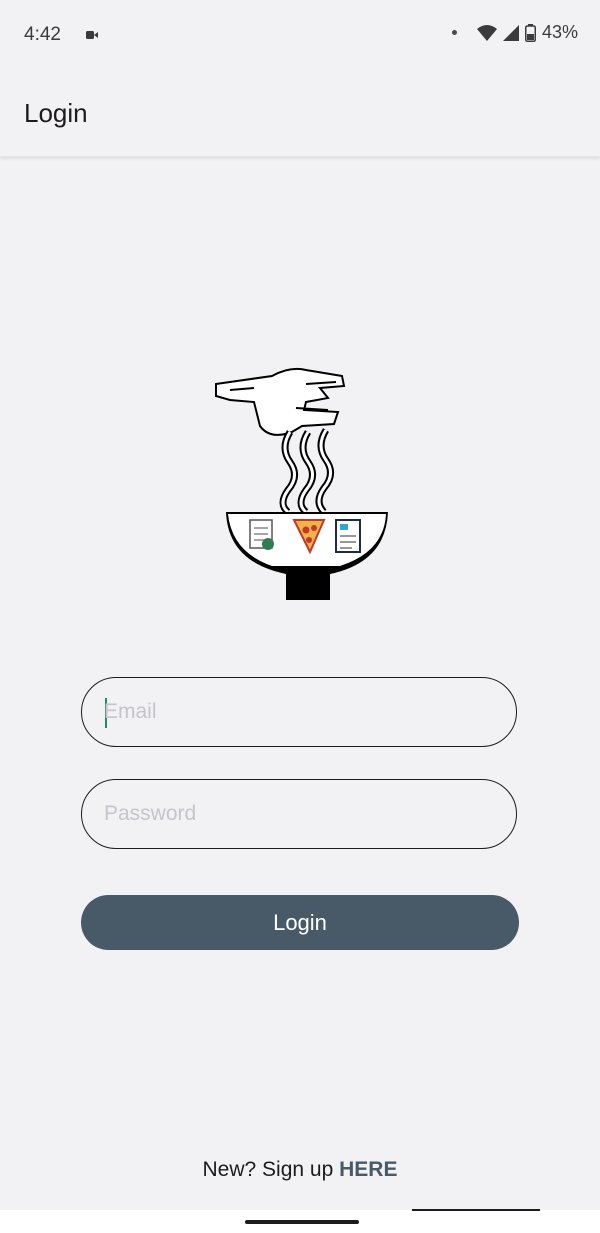 Image resolution: width=600 pixels, height=1233 pixels. I want to click on noodle-bowl-icon, so click(301, 483).